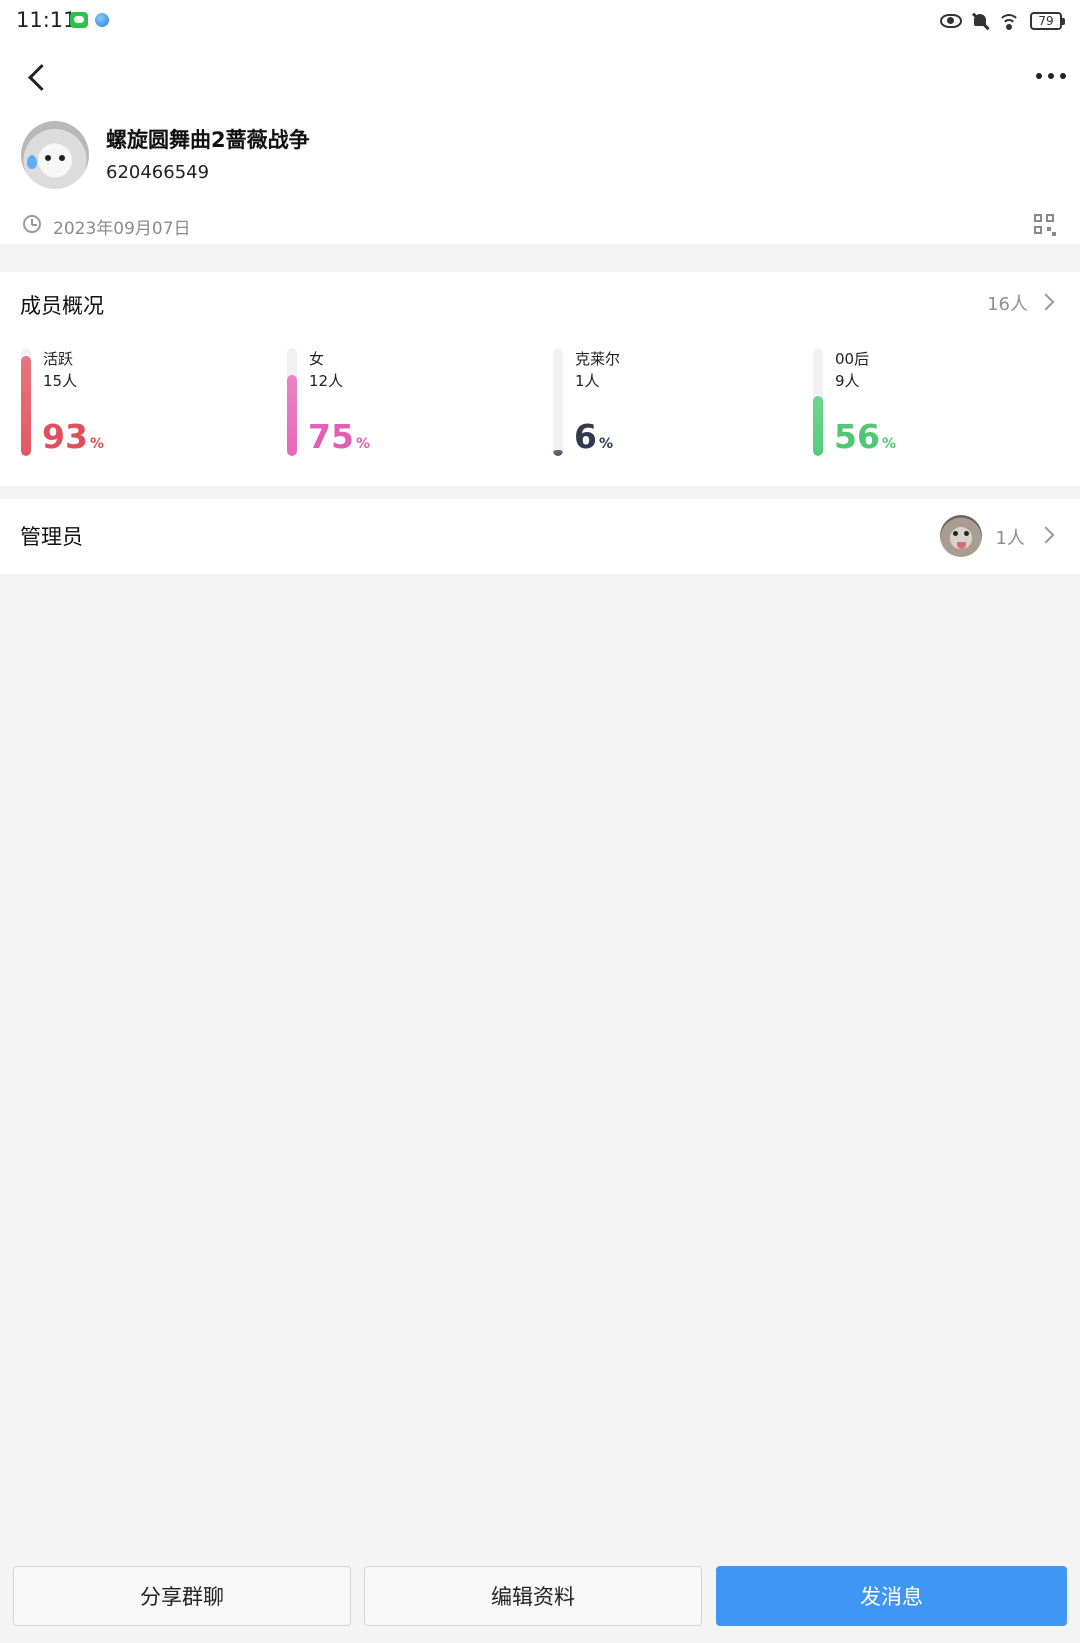 The width and height of the screenshot is (1080, 1643). Describe the element at coordinates (38, 78) in the screenshot. I see `back-button` at that location.